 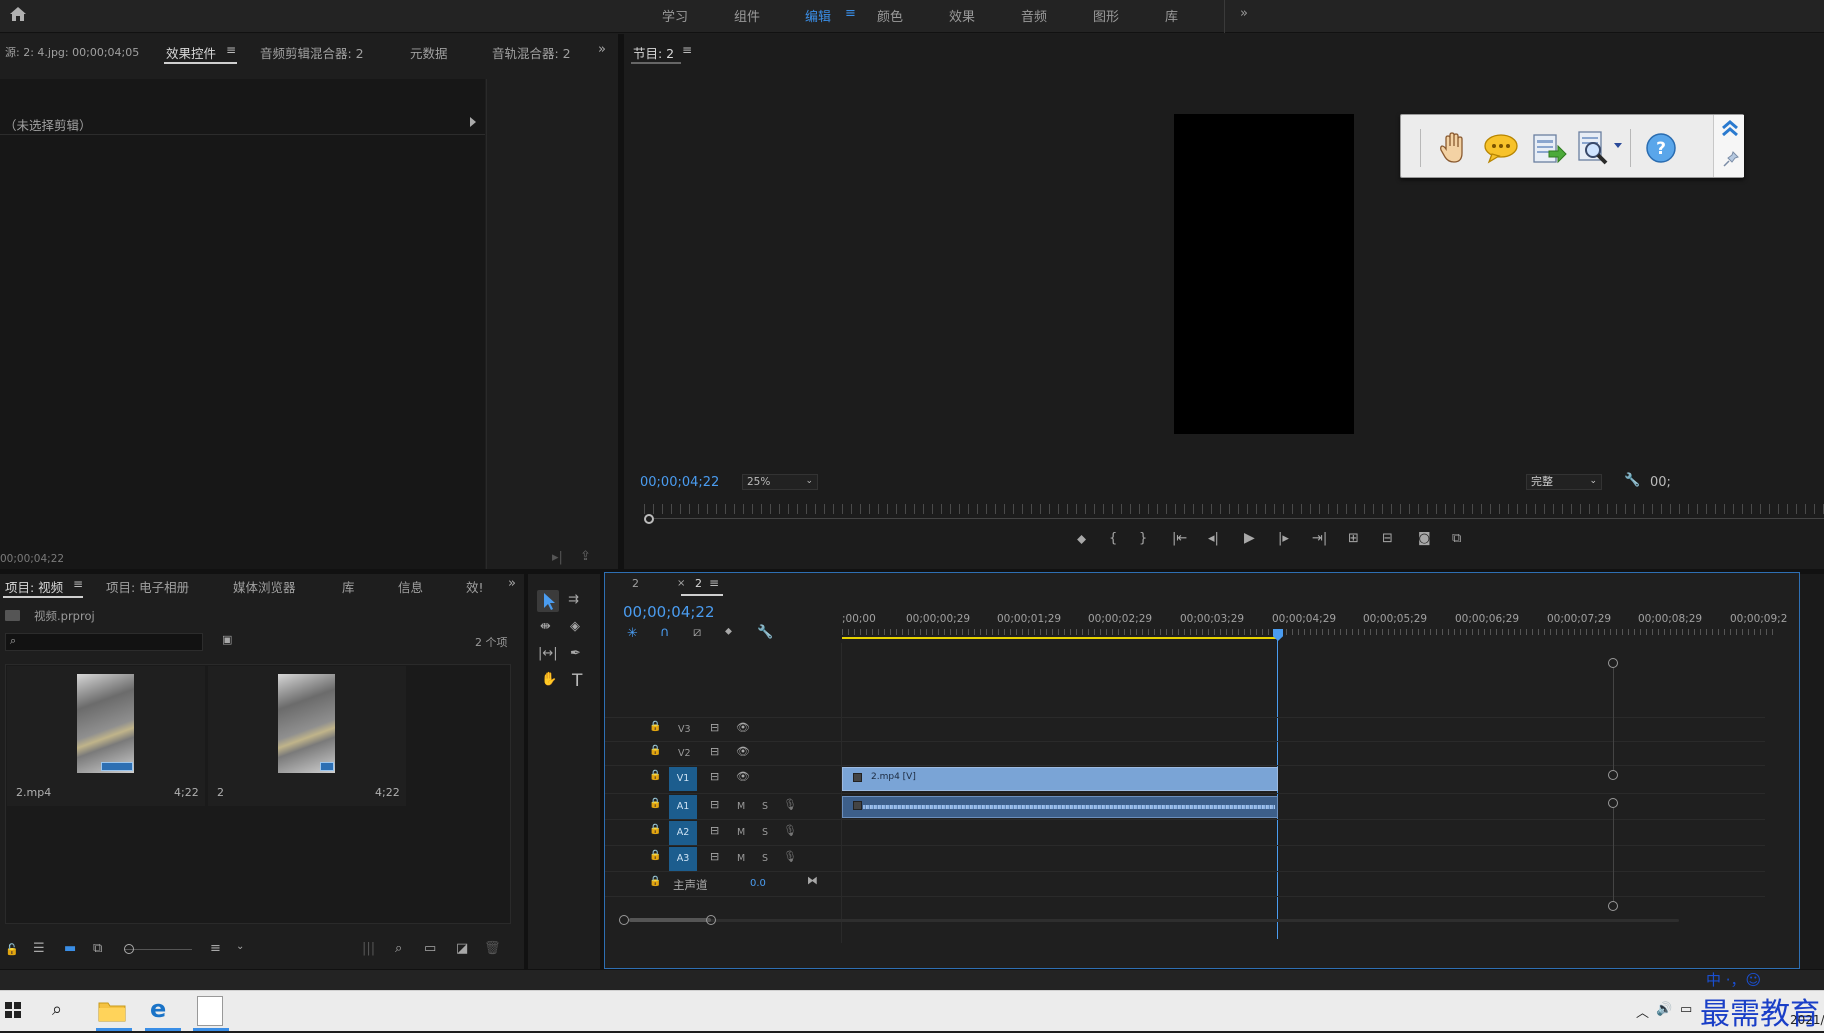 I want to click on mark-in-icon: {, so click(x=1113, y=538).